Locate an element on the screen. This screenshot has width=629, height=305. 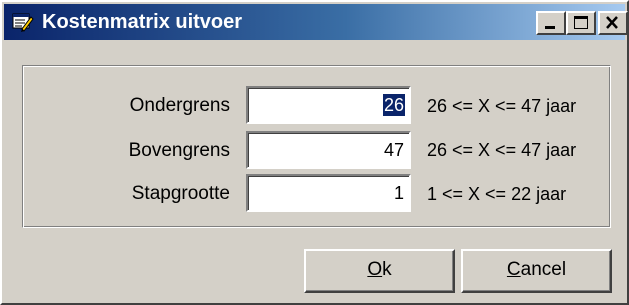
stapgrootte-range: 1 <= X <= 22 jaar is located at coordinates (497, 194).